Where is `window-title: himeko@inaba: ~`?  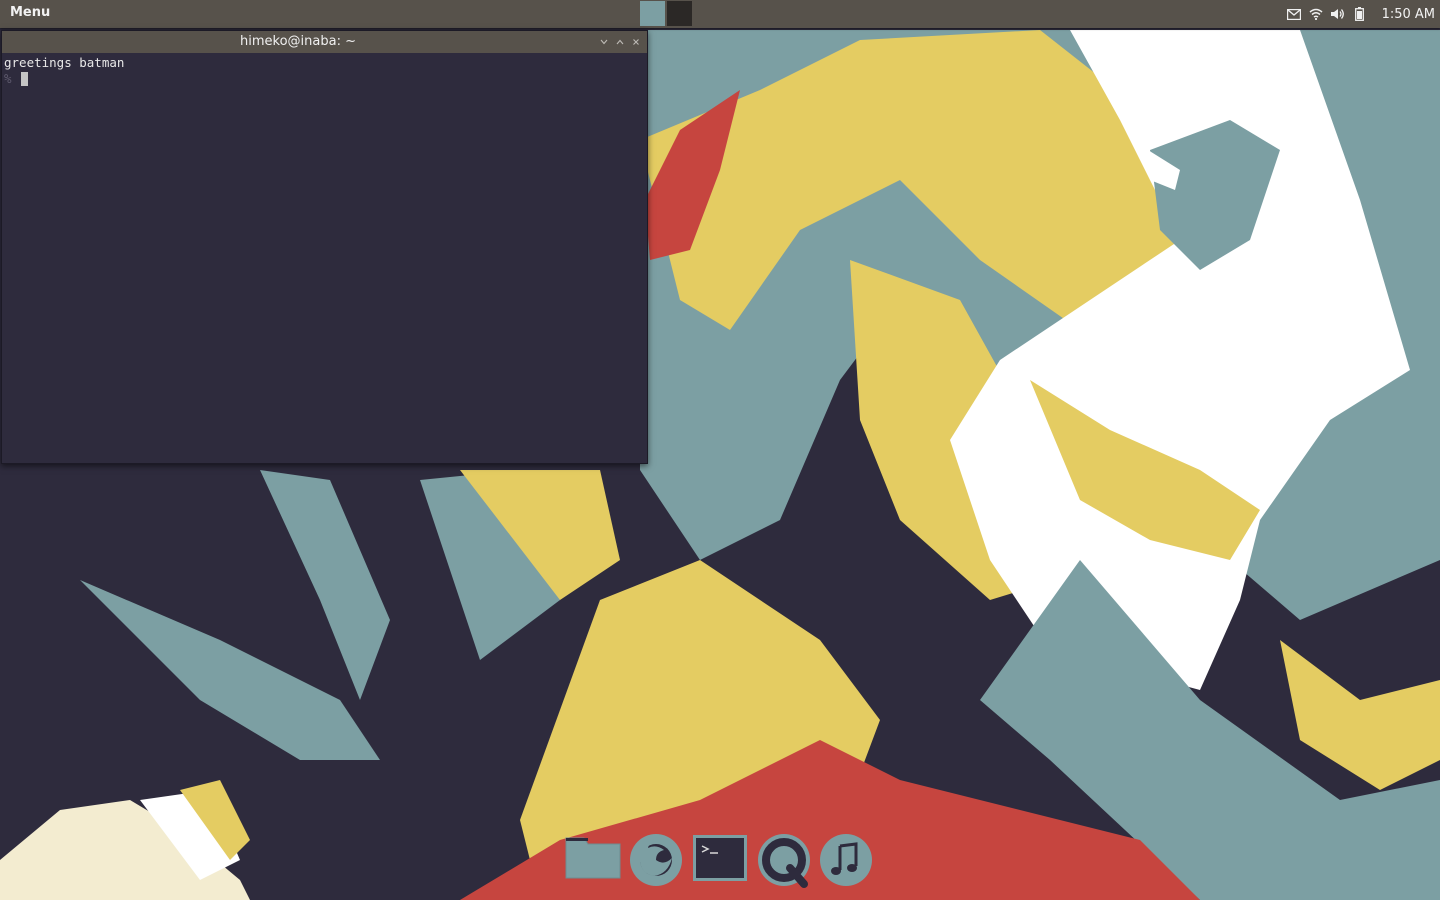 window-title: himeko@inaba: ~ is located at coordinates (298, 41).